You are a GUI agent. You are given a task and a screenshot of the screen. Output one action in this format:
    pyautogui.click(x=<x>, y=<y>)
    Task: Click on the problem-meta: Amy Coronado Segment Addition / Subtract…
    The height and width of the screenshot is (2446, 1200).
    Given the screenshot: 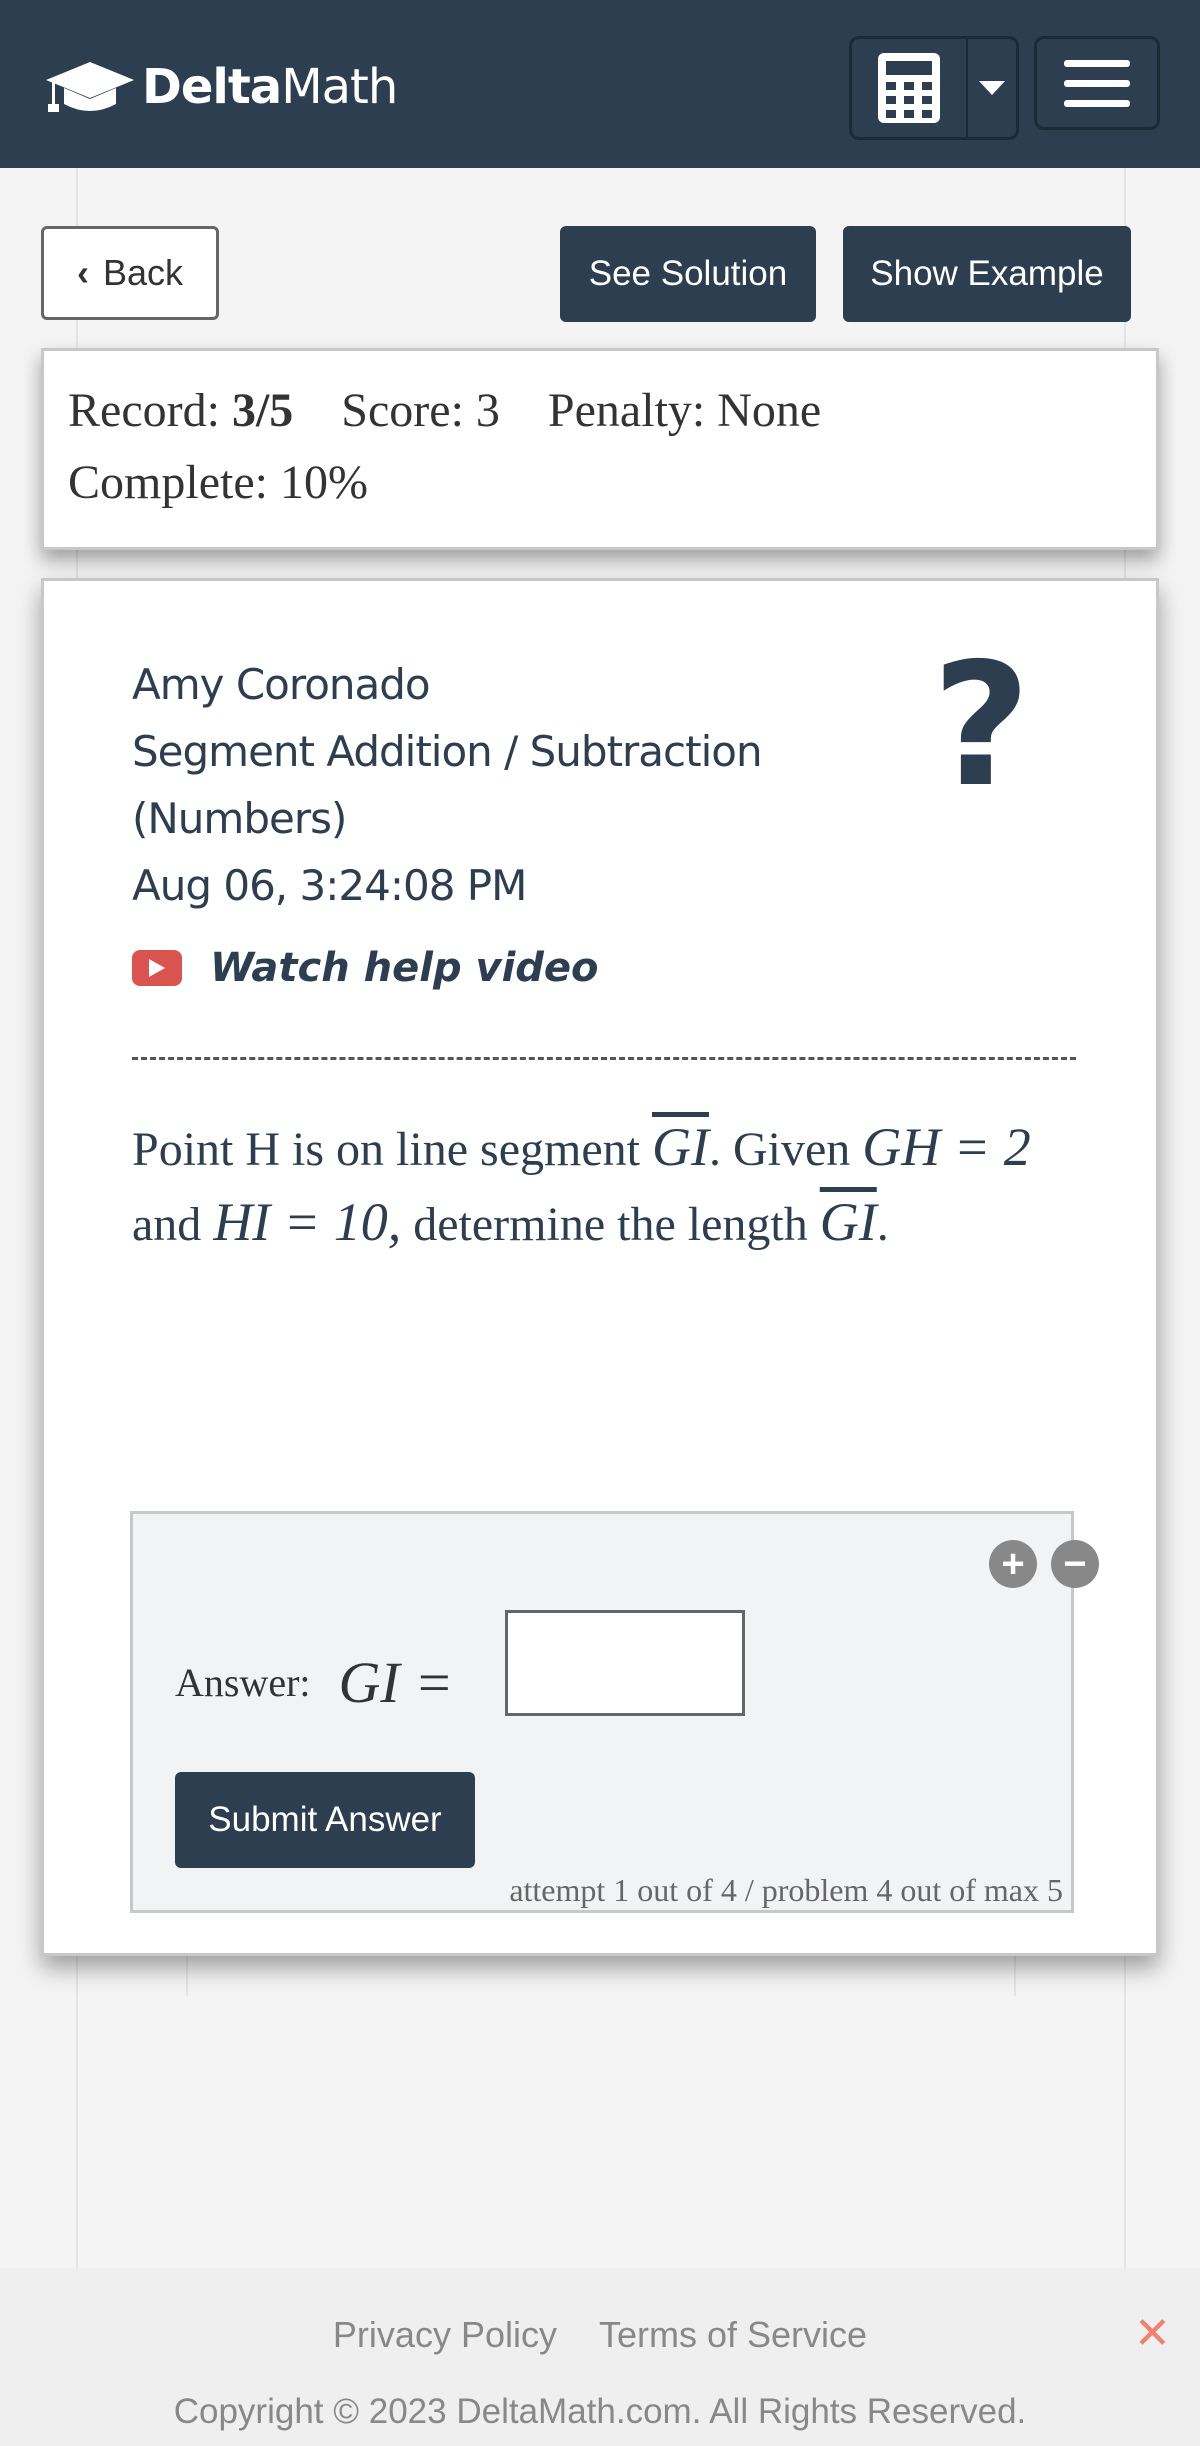 What is the action you would take?
    pyautogui.click(x=512, y=785)
    